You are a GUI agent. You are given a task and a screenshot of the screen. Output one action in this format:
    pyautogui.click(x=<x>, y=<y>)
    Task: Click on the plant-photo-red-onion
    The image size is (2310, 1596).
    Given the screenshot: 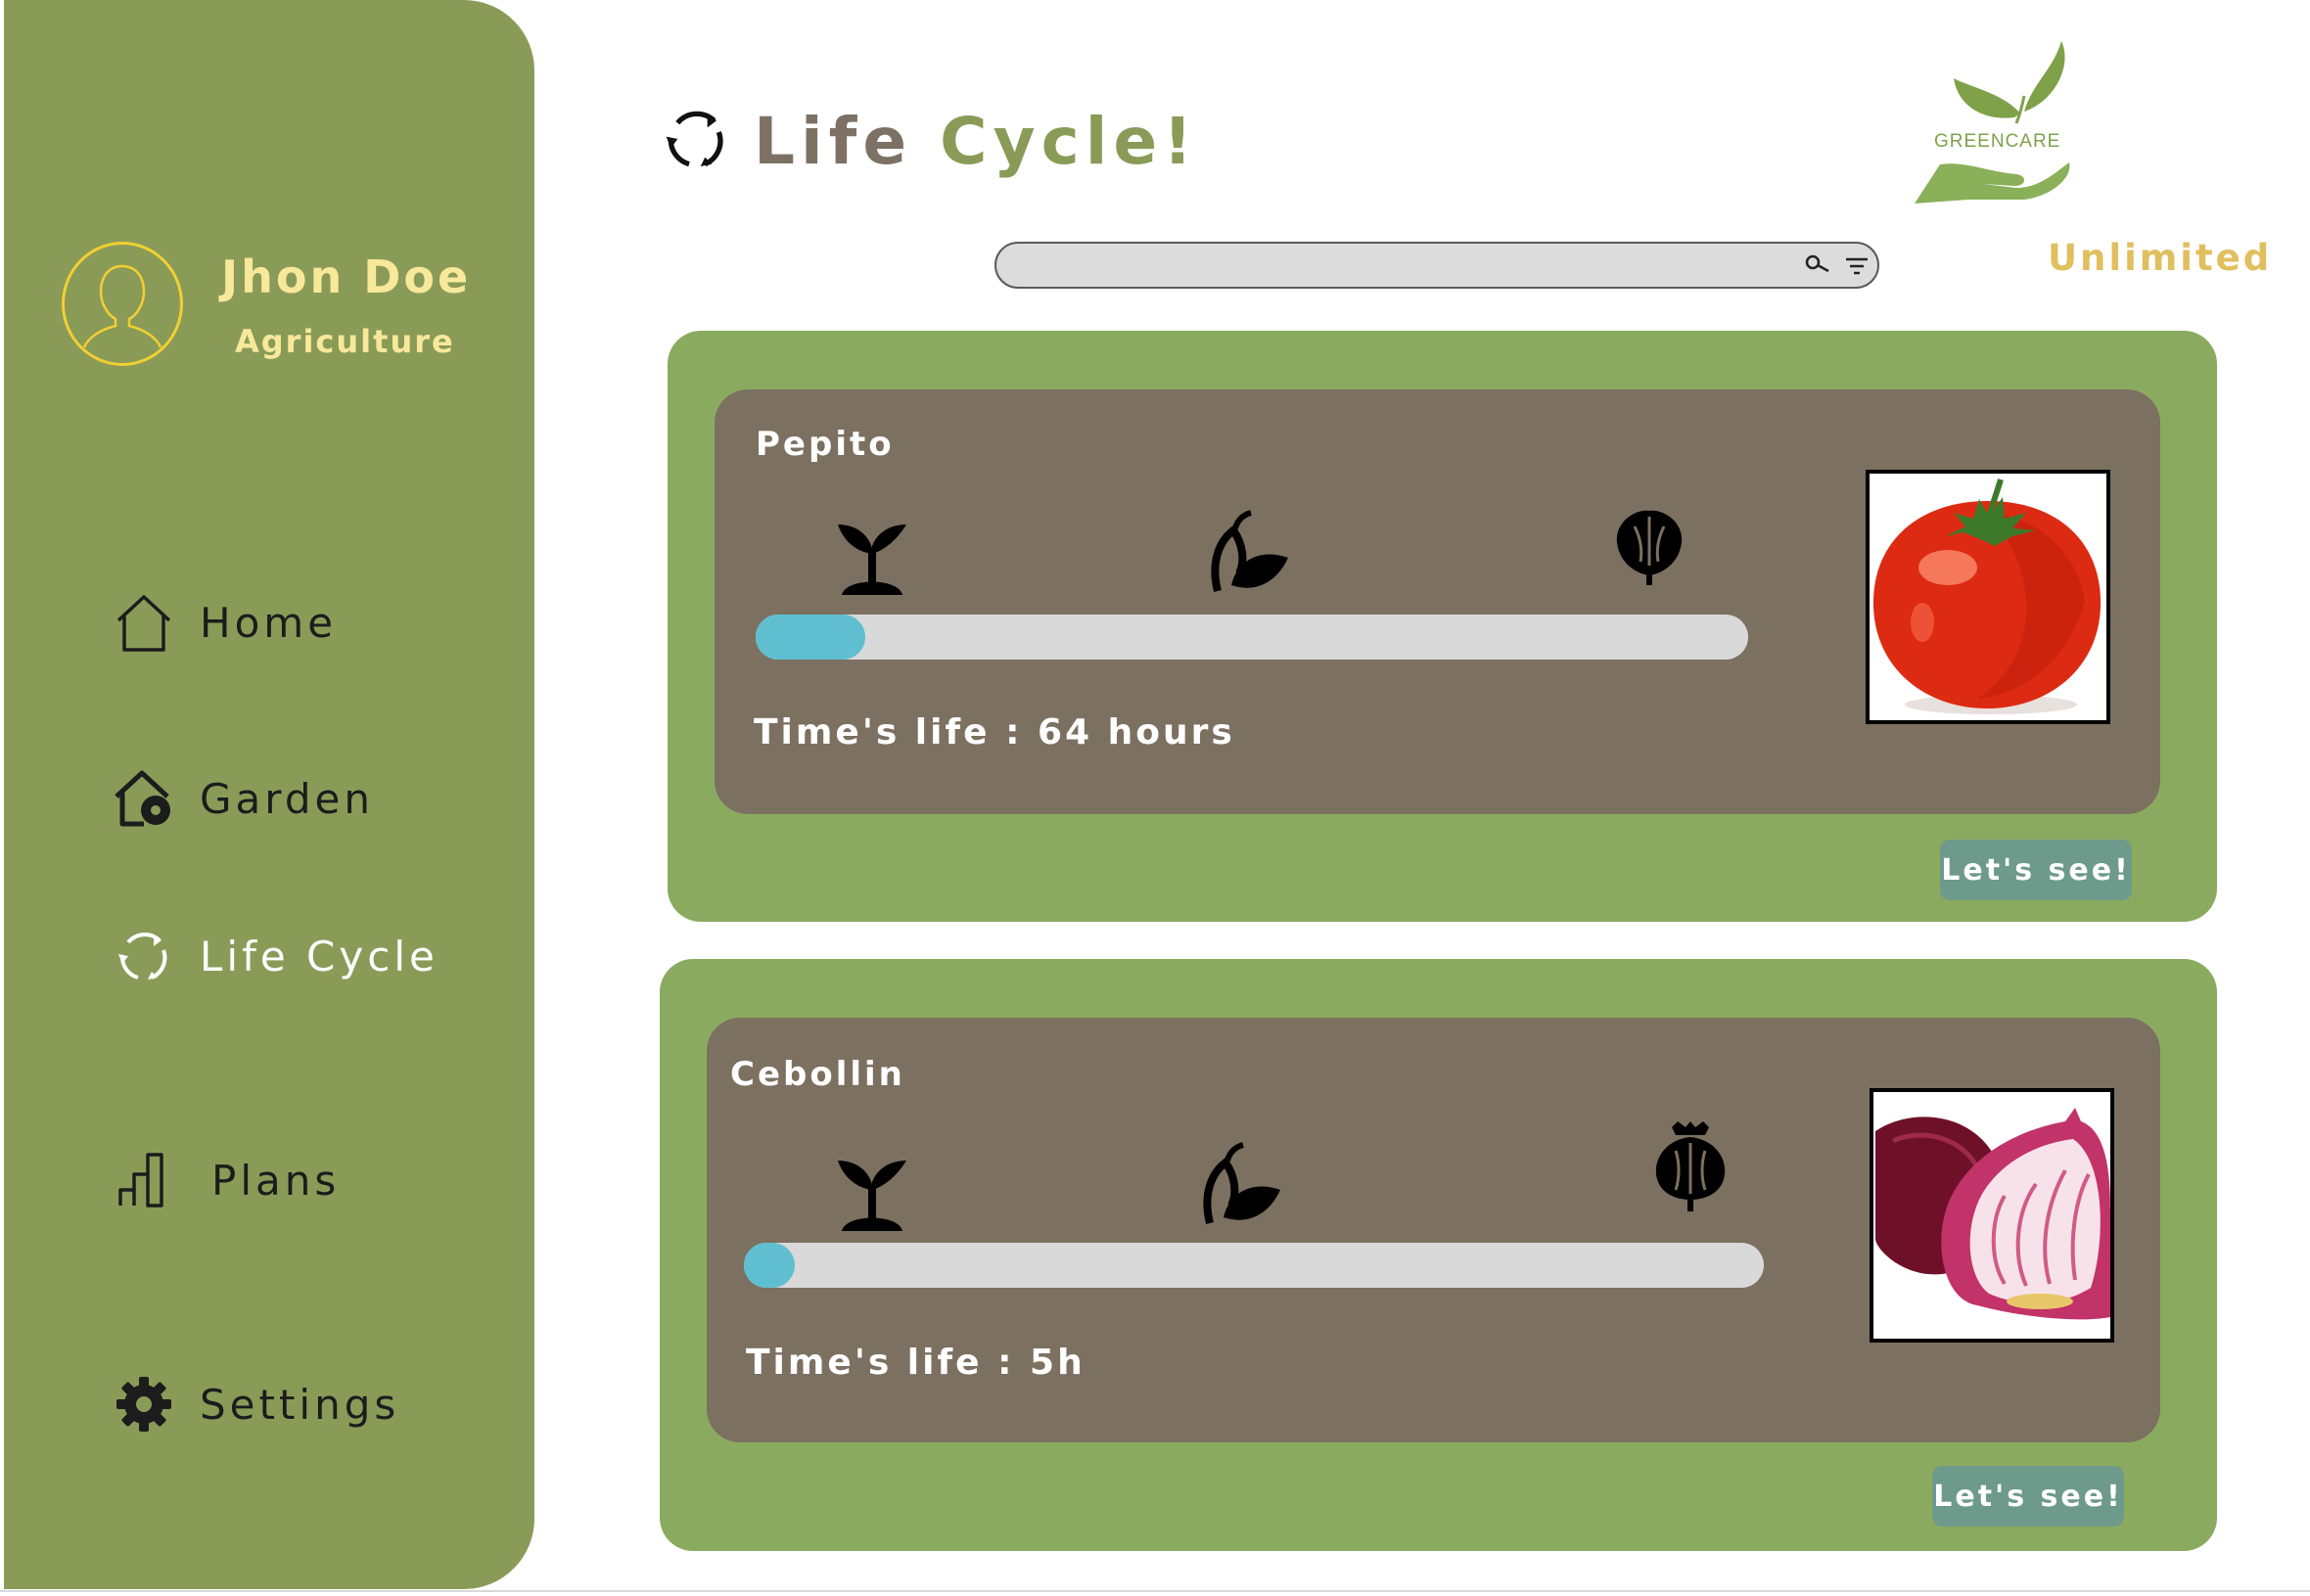 What is the action you would take?
    pyautogui.click(x=1992, y=1215)
    